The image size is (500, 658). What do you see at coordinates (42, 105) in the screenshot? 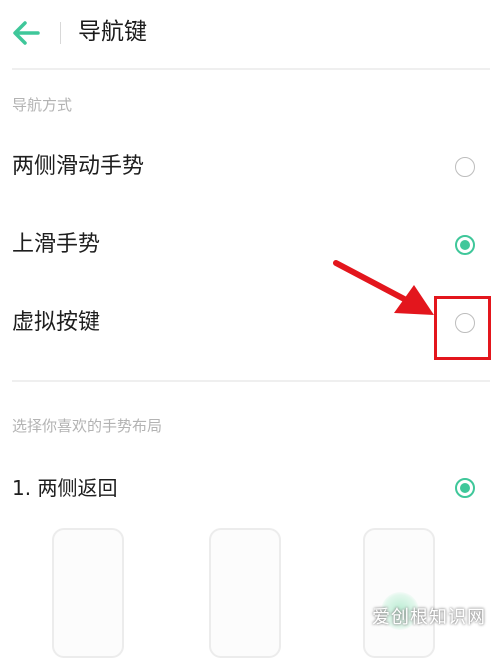
I see `section-label-navigation-mode: 导航方式` at bounding box center [42, 105].